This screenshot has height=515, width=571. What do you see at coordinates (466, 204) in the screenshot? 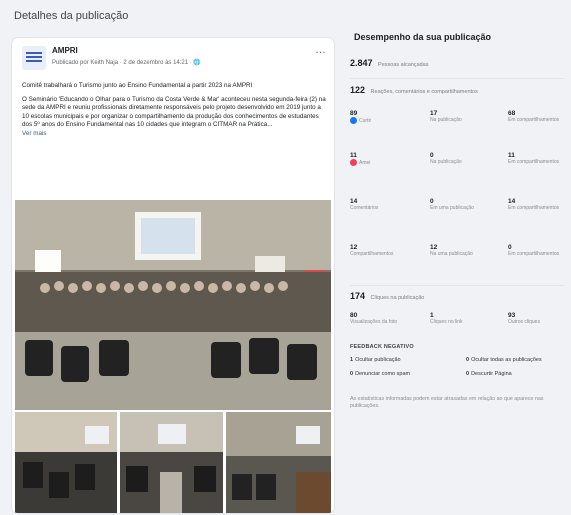
I see `reaction-cell: 0 Em uma publicação` at bounding box center [466, 204].